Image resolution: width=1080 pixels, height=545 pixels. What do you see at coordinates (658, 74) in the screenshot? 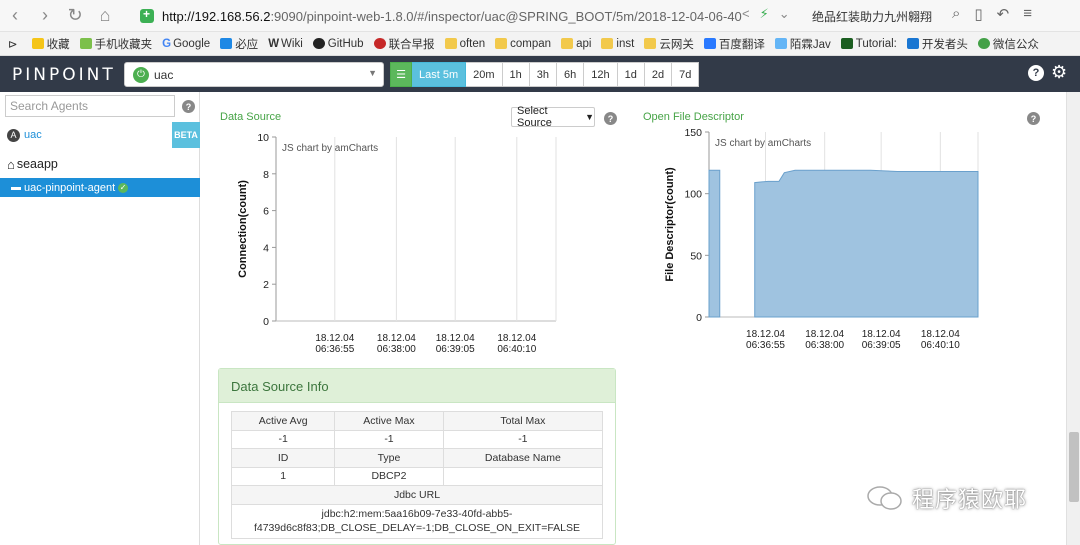
I see `range-2d: 2d` at bounding box center [658, 74].